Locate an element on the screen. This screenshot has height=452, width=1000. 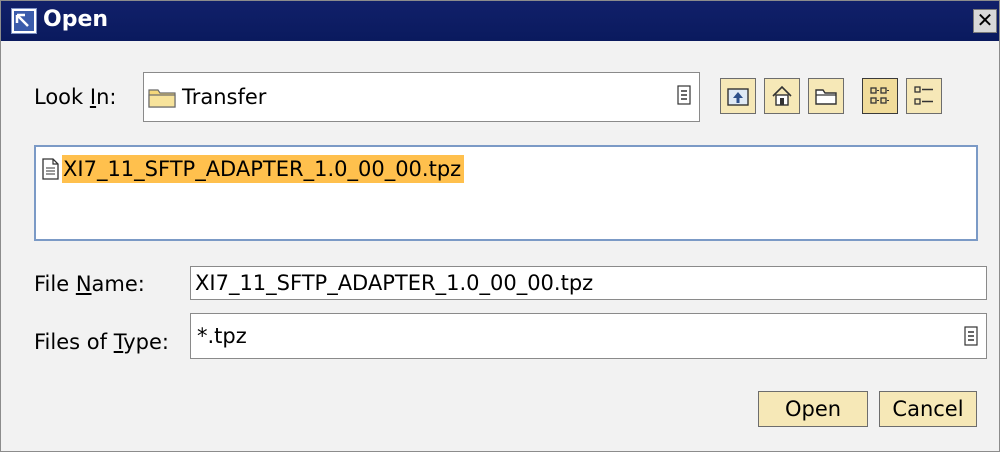
file-name-label: File Name: is located at coordinates (89, 284).